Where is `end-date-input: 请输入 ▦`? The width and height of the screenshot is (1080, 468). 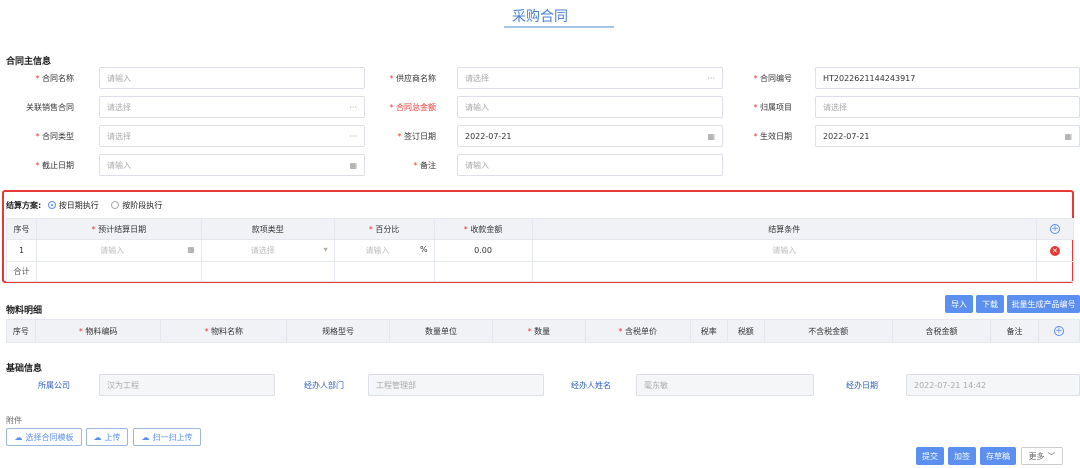
end-date-input: 请输入 ▦ is located at coordinates (232, 165).